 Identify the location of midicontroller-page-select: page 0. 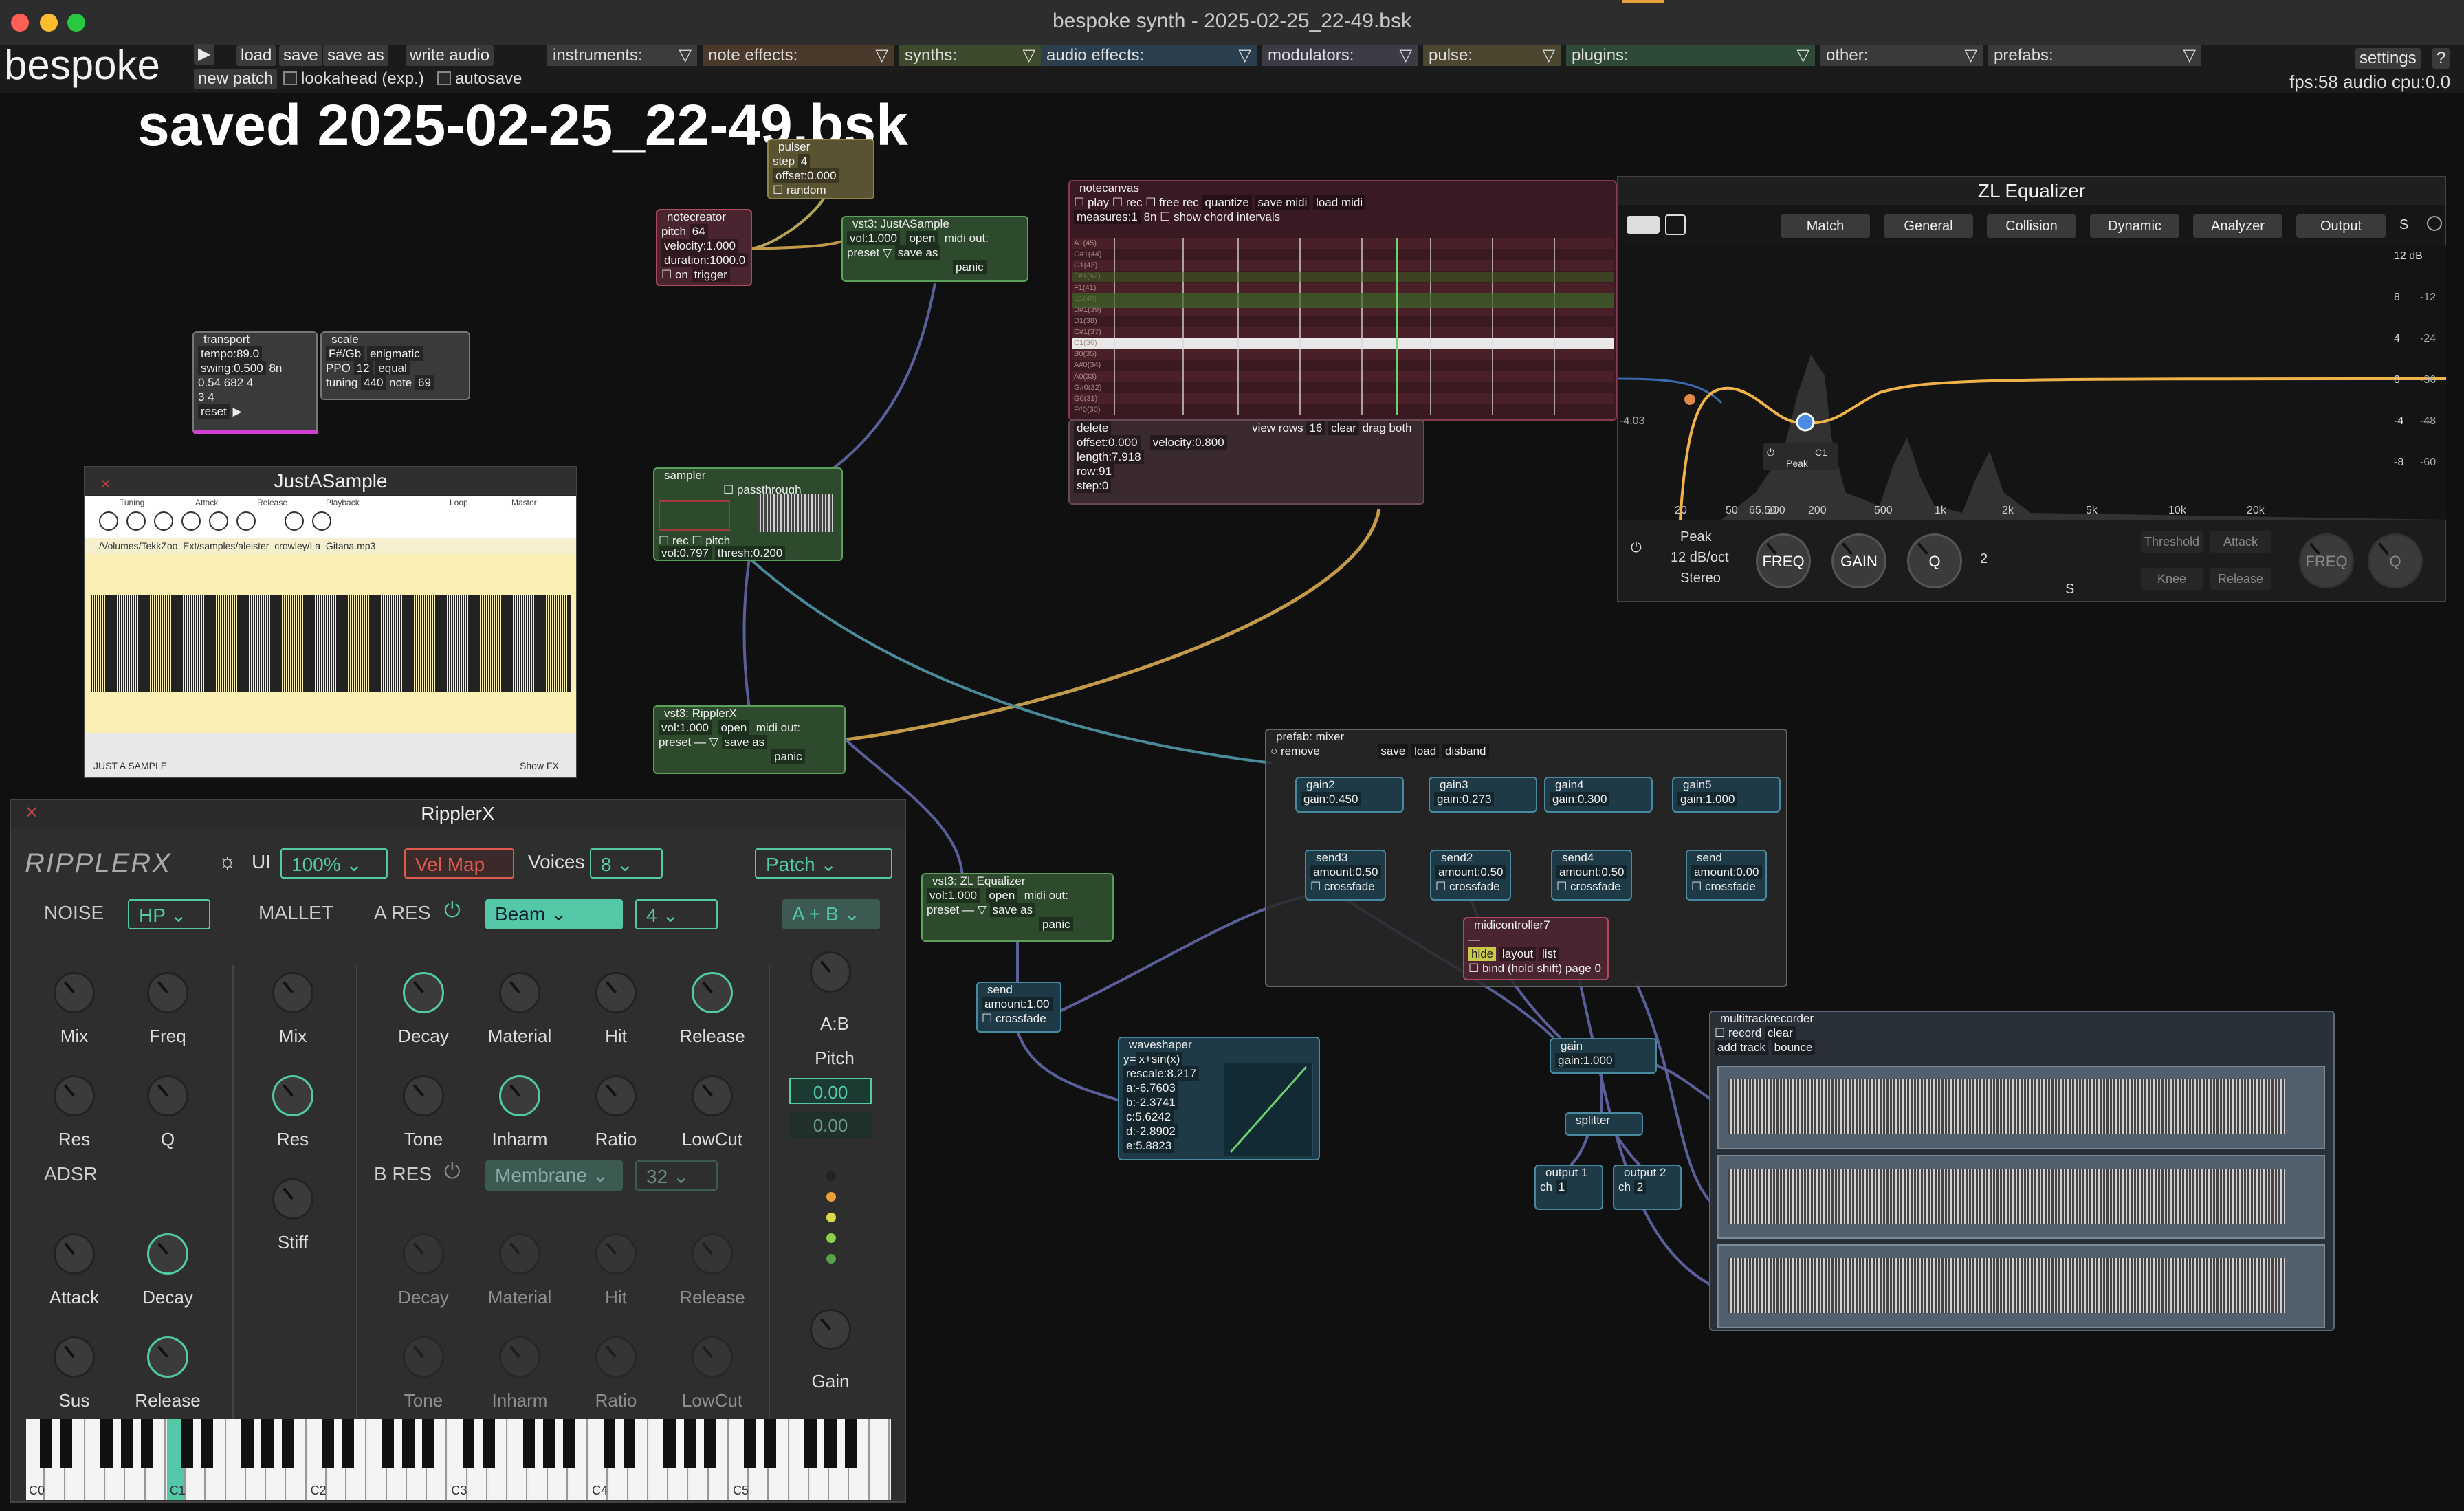
(1583, 968).